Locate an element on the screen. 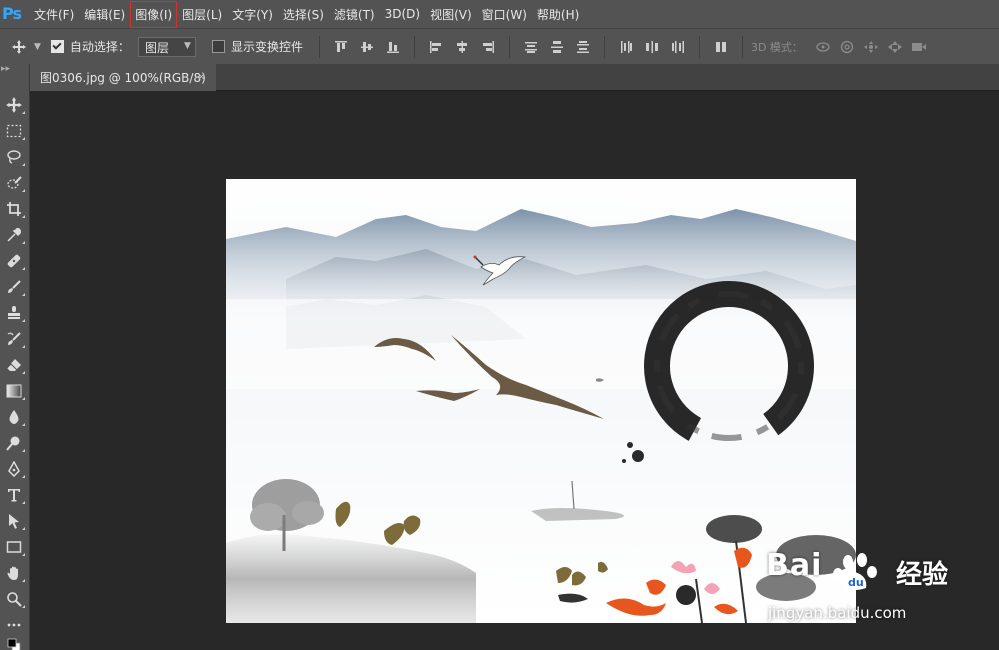 This screenshot has width=999, height=650. menu-3d: 3D(D) is located at coordinates (402, 14).